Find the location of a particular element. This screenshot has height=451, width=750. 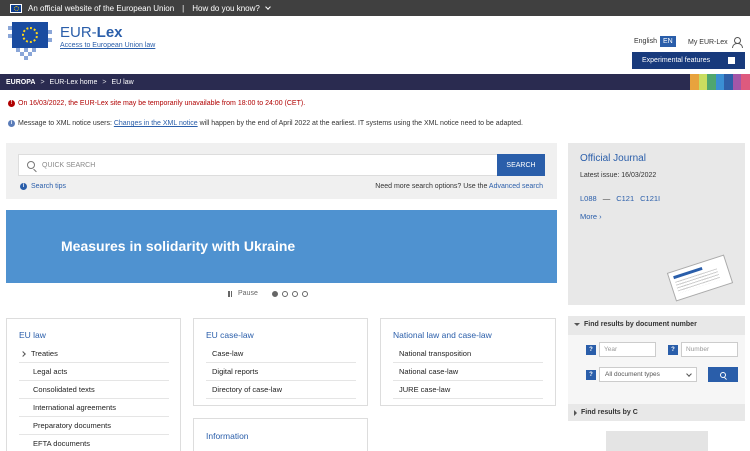

color-strip is located at coordinates (720, 82).